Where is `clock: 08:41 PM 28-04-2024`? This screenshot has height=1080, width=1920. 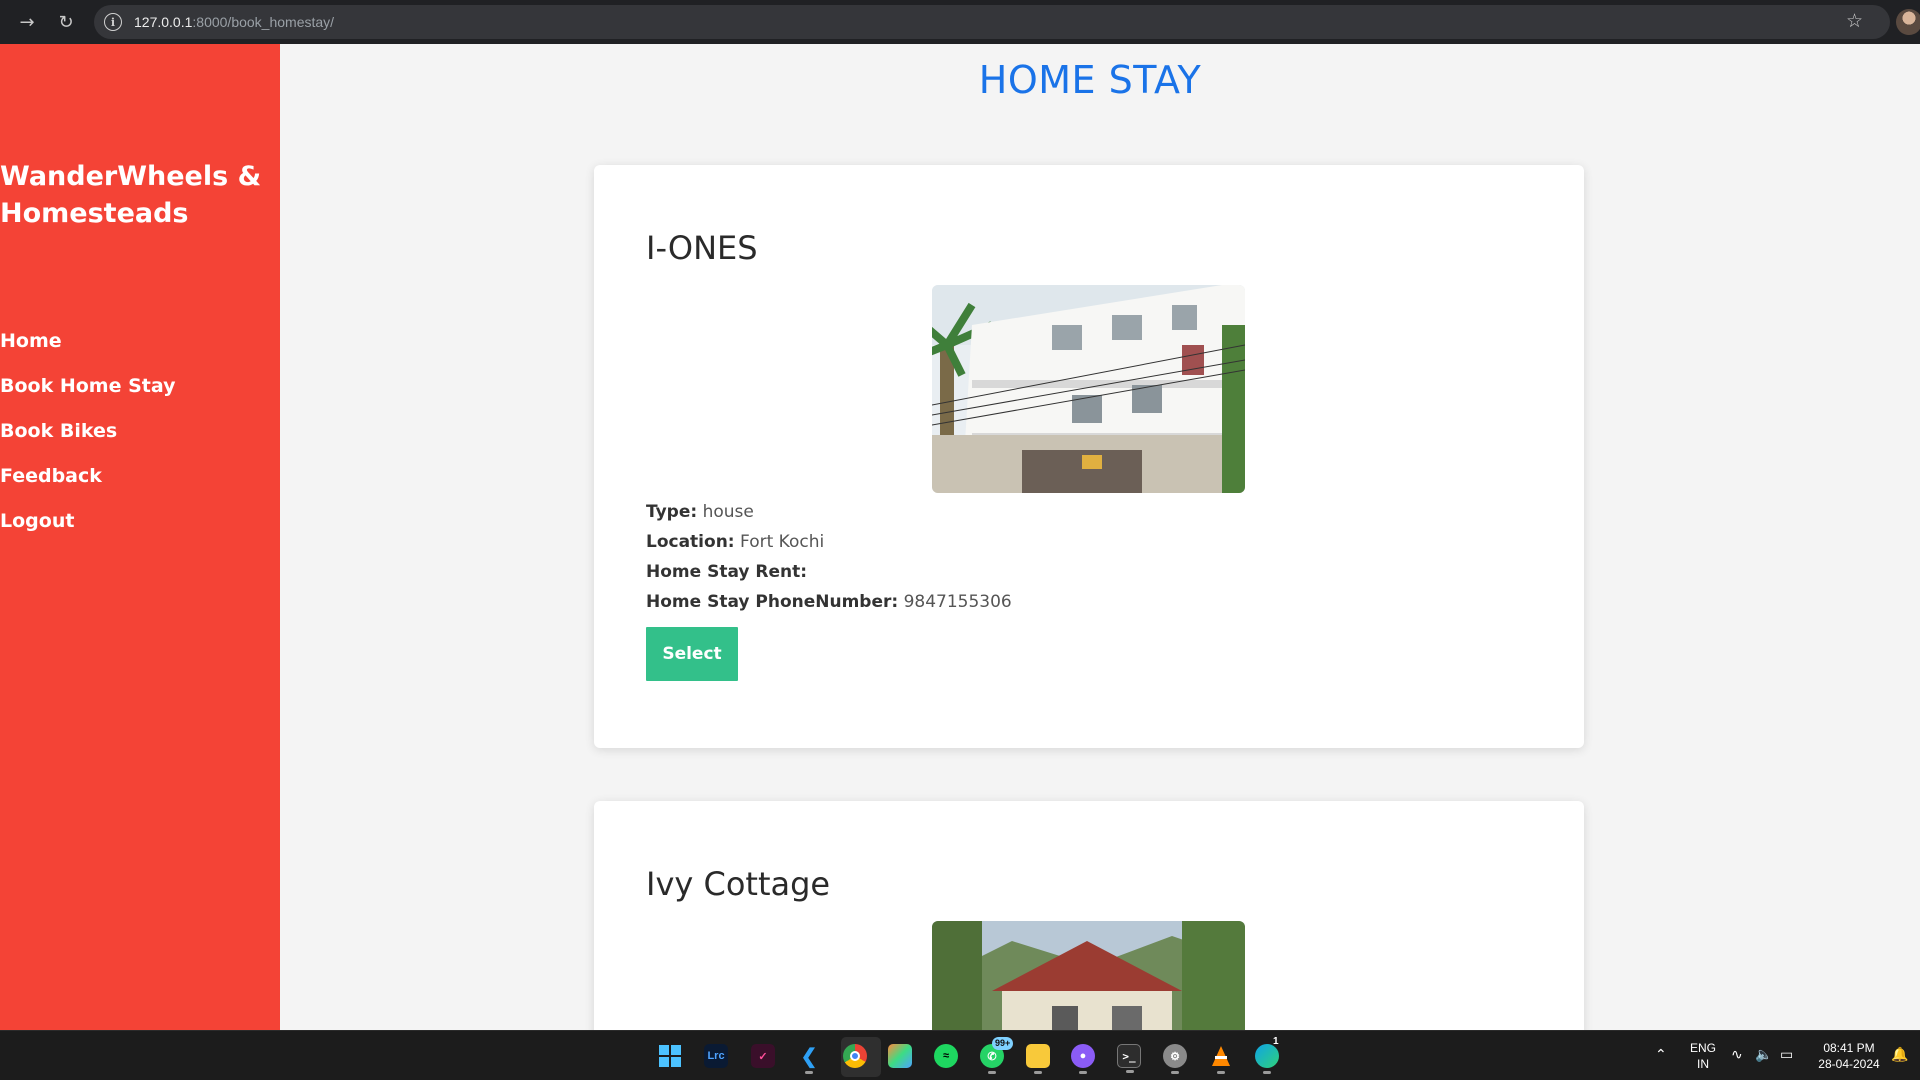
clock: 08:41 PM 28-04-2024 is located at coordinates (1849, 1056).